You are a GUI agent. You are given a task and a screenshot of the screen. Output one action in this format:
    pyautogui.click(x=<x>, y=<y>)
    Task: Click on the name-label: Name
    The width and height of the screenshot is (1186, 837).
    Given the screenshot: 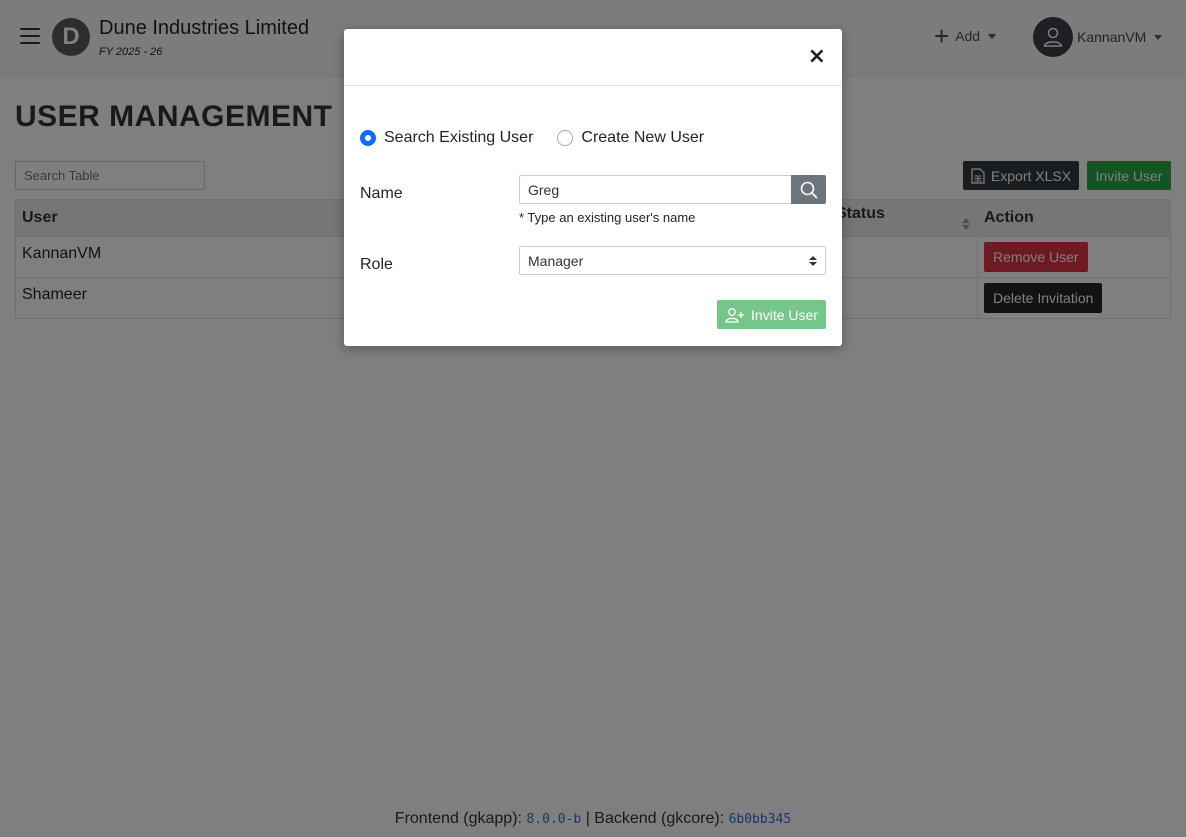 What is the action you would take?
    pyautogui.click(x=381, y=193)
    